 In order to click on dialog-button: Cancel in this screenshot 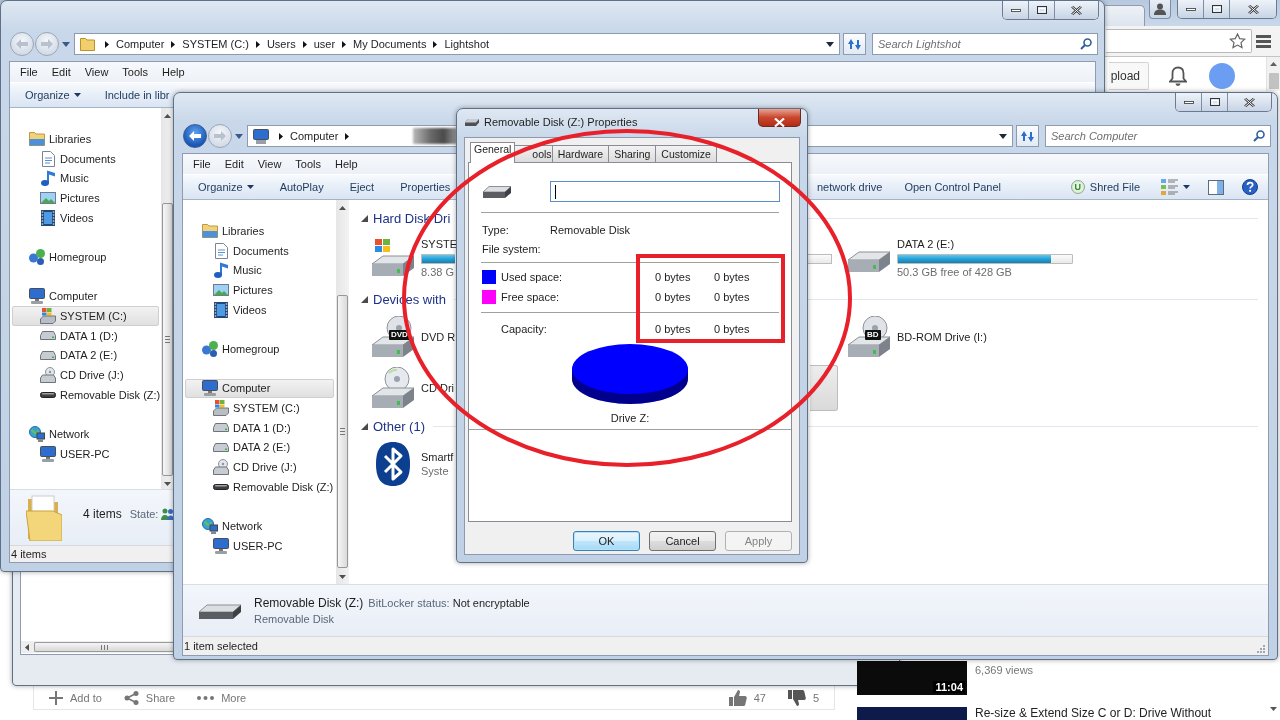, I will do `click(682, 541)`.